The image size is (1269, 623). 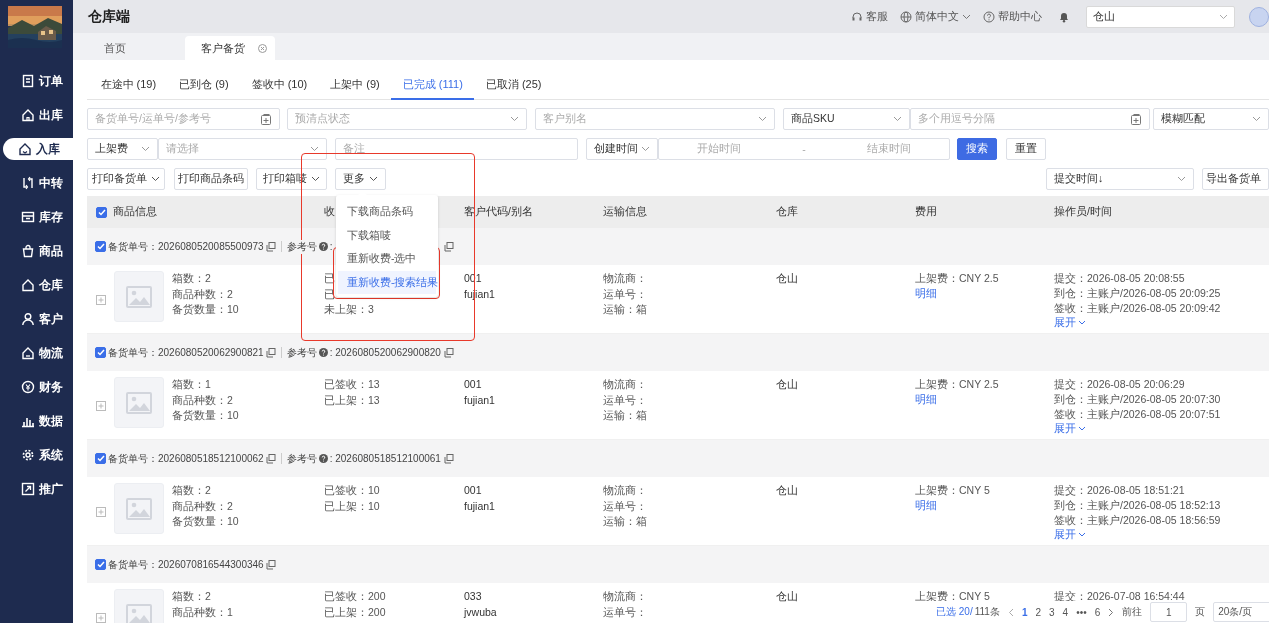 What do you see at coordinates (360, 179) in the screenshot?
I see `dropdown-button: 更多` at bounding box center [360, 179].